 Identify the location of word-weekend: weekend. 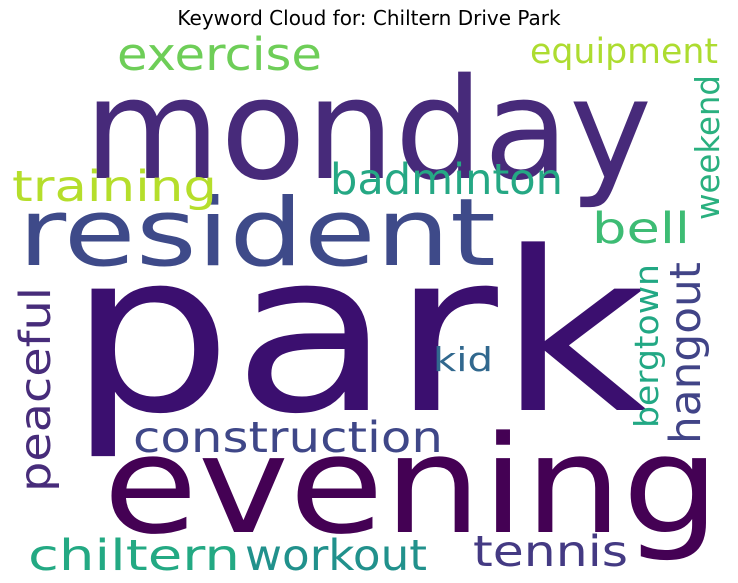
(707, 147).